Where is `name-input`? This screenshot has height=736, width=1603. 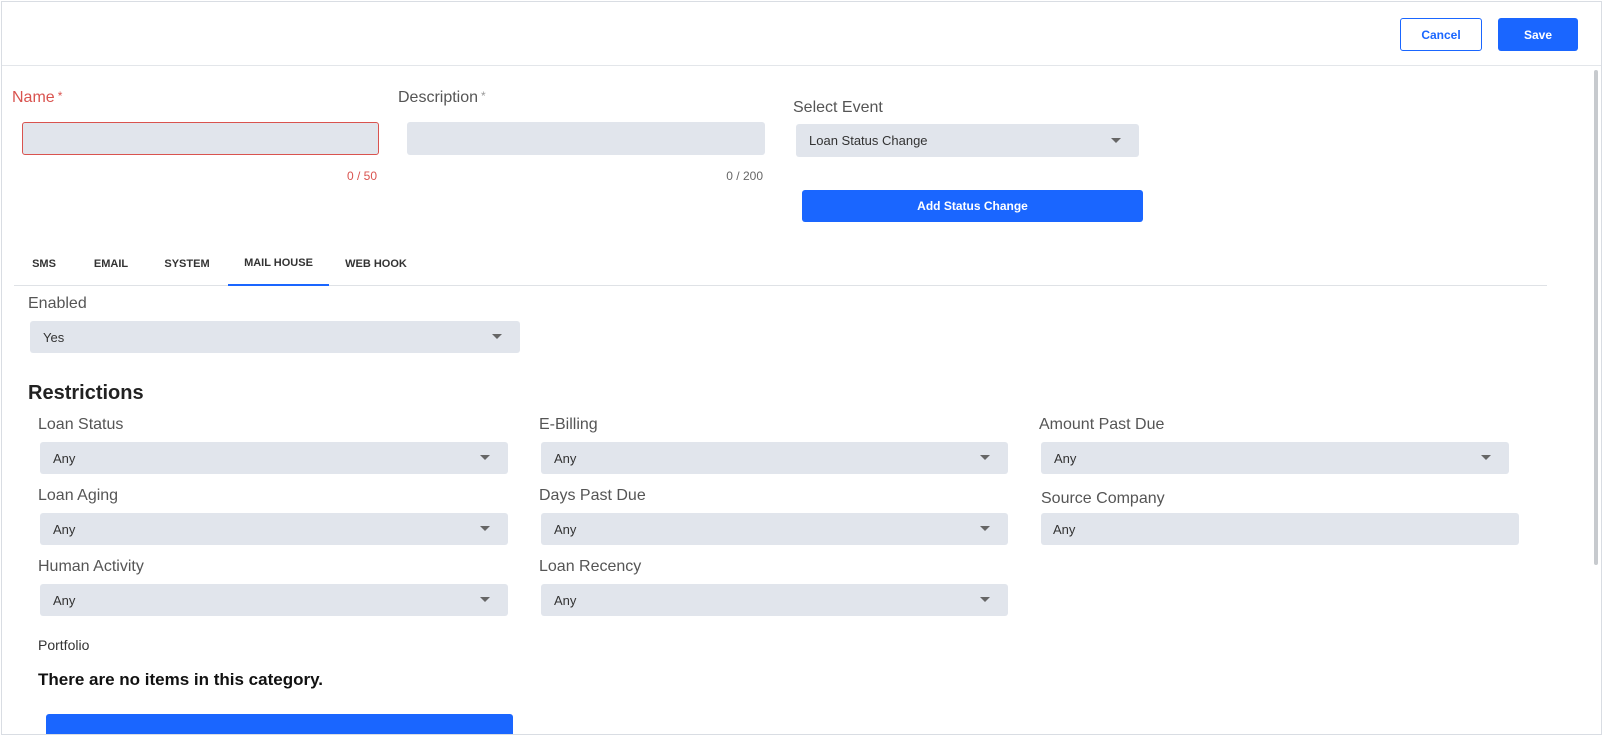
name-input is located at coordinates (200, 138).